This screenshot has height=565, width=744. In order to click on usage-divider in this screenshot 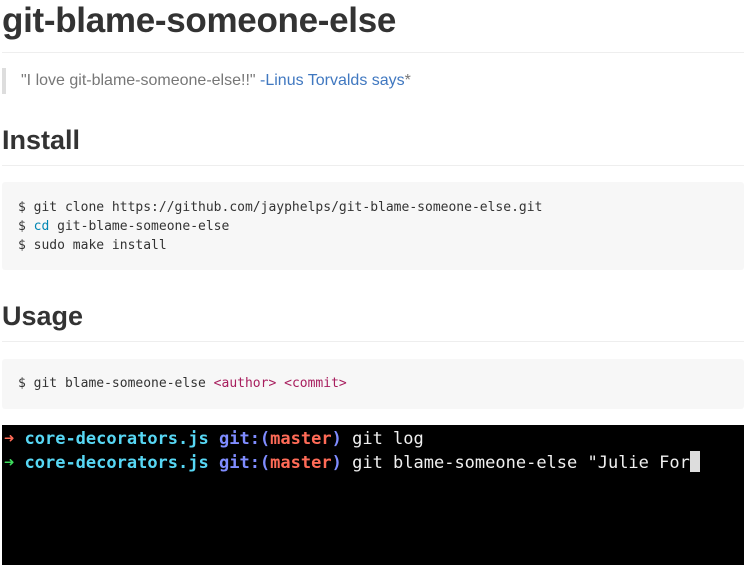, I will do `click(373, 341)`.